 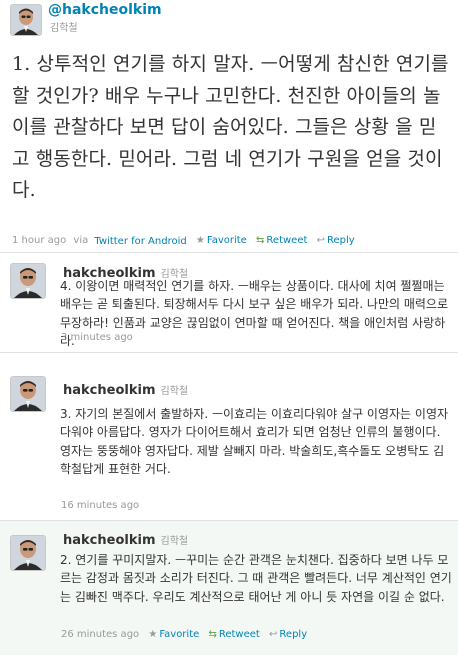 I want to click on via-label: via, so click(x=81, y=241).